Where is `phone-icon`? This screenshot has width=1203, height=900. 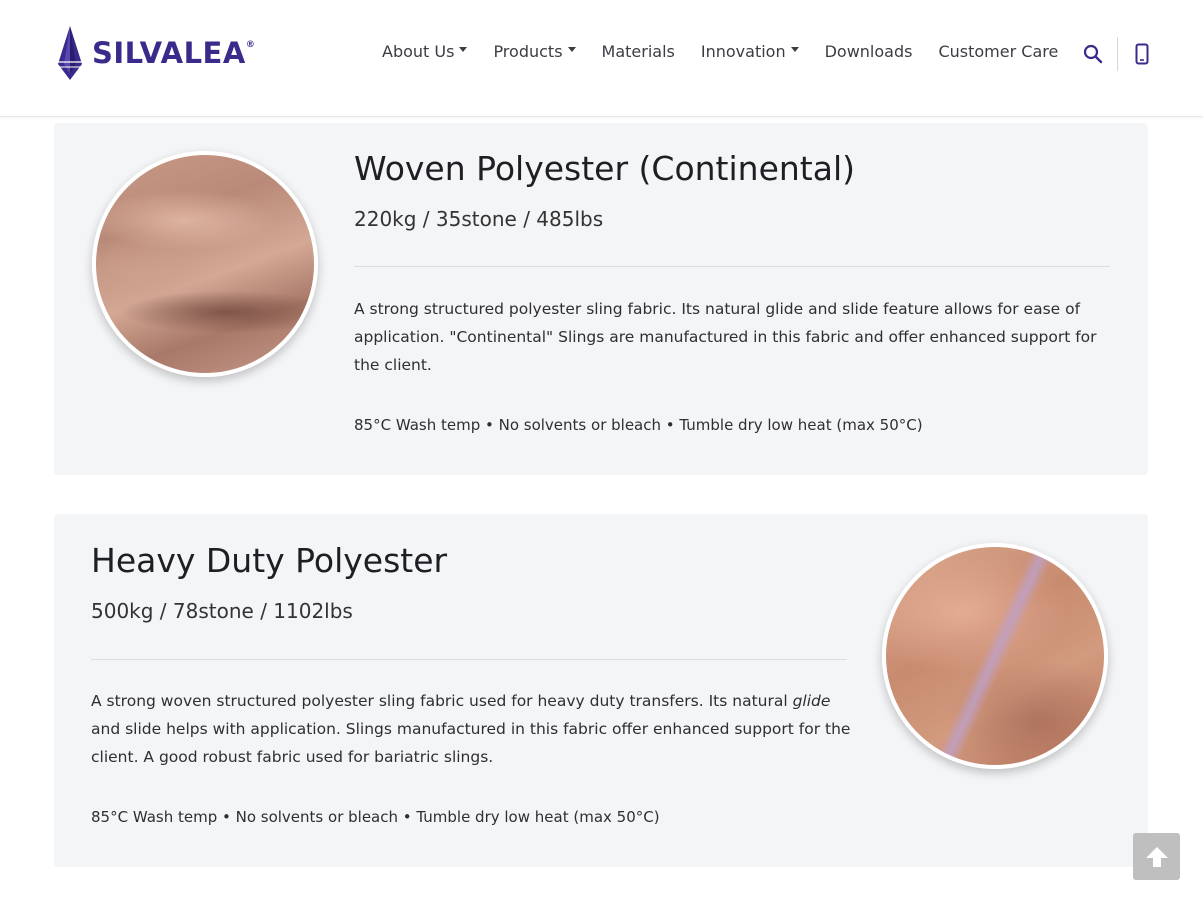
phone-icon is located at coordinates (1142, 54).